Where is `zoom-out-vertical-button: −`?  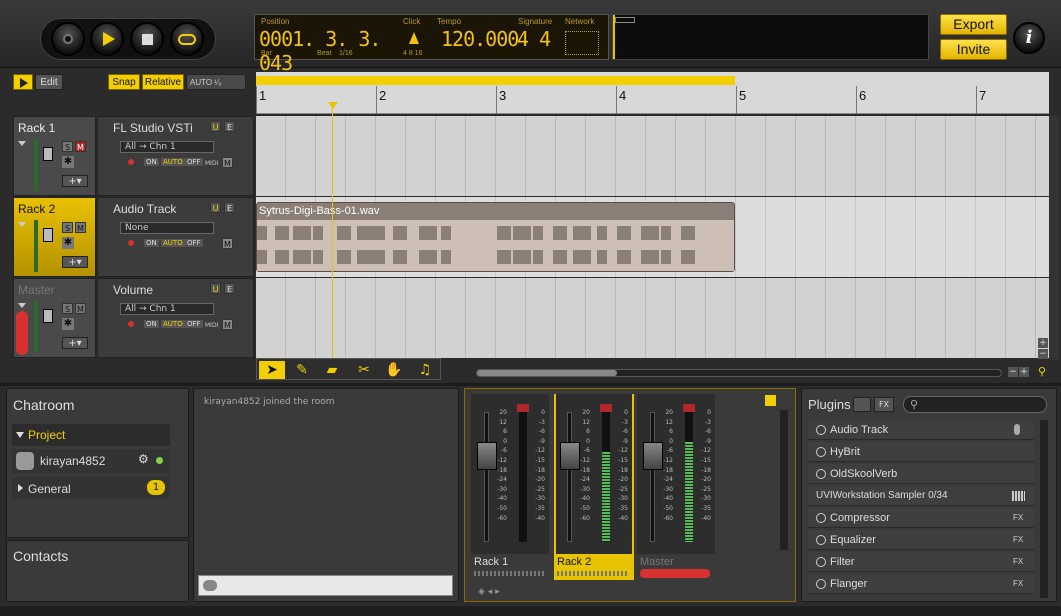
zoom-out-vertical-button: − is located at coordinates (1043, 354).